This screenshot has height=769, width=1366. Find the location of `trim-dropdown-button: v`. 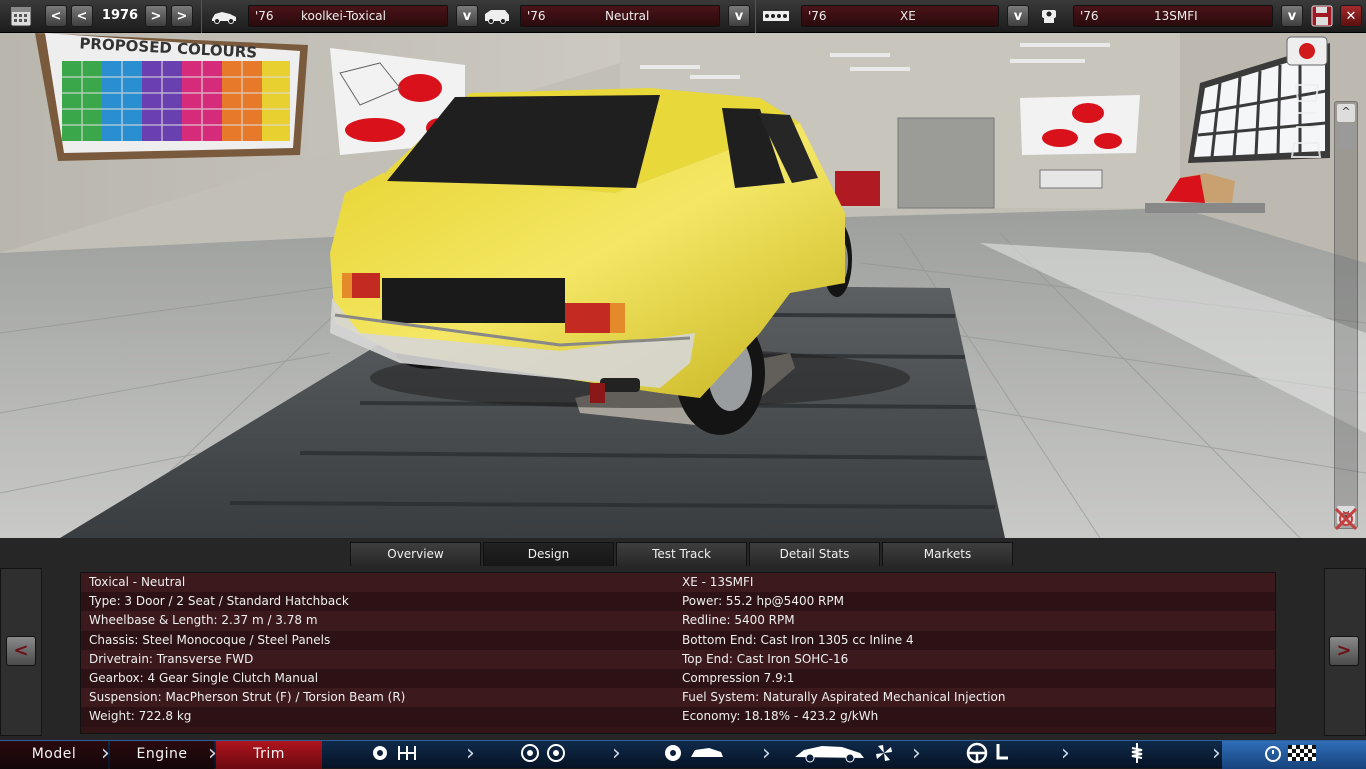

trim-dropdown-button: v is located at coordinates (739, 16).